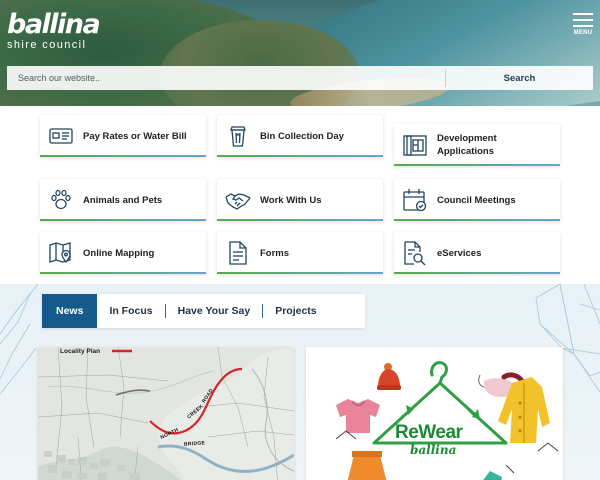  Describe the element at coordinates (583, 33) in the screenshot. I see `menu-label: MENU` at that location.